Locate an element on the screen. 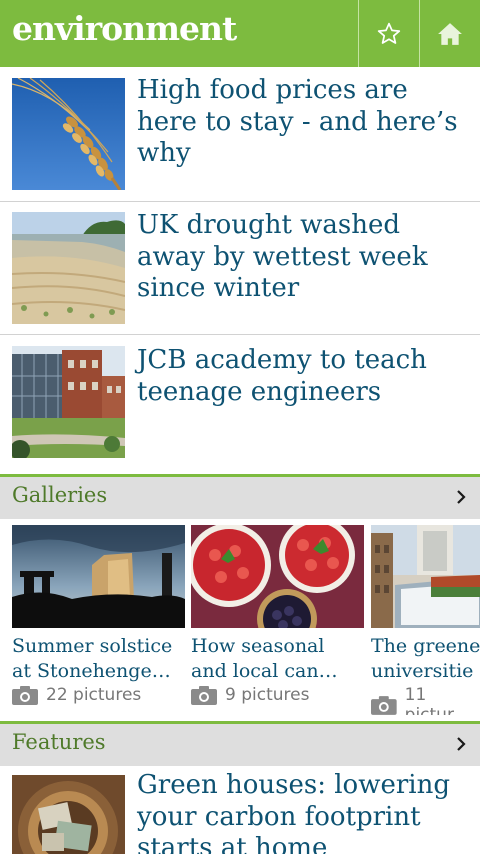 This screenshot has height=854, width=480. gallery-count: 22 pictures is located at coordinates (76, 695).